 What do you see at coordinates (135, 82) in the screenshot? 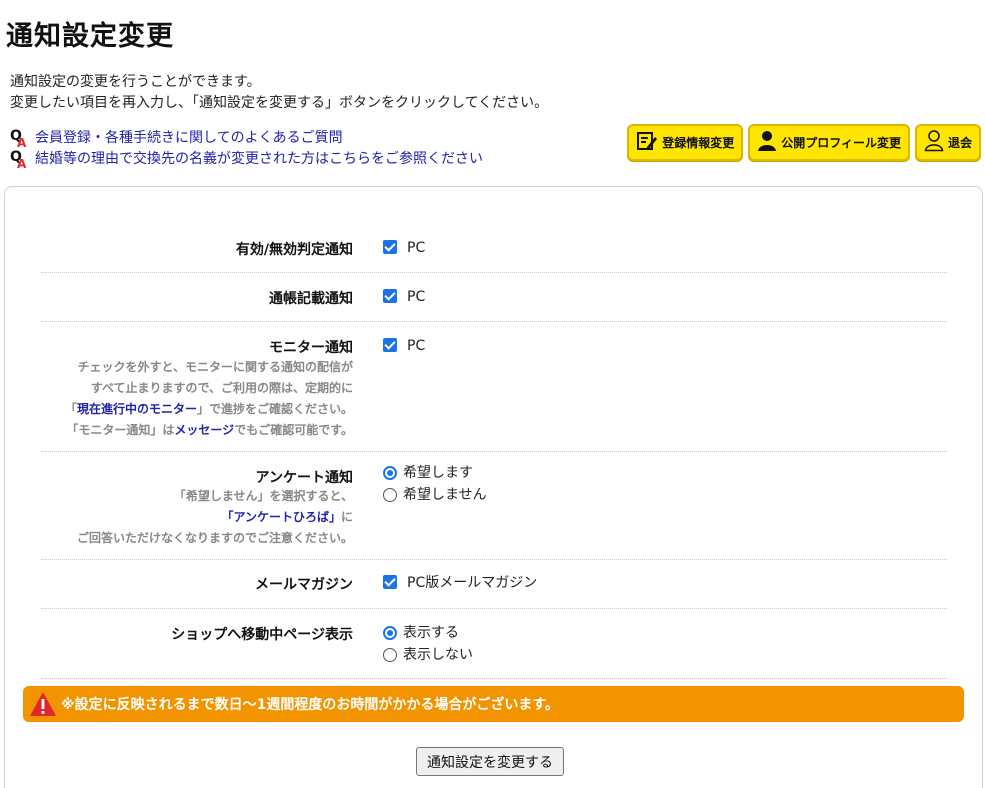
I see `intro-line-1: 通知設定の変更を行うことができます。` at bounding box center [135, 82].